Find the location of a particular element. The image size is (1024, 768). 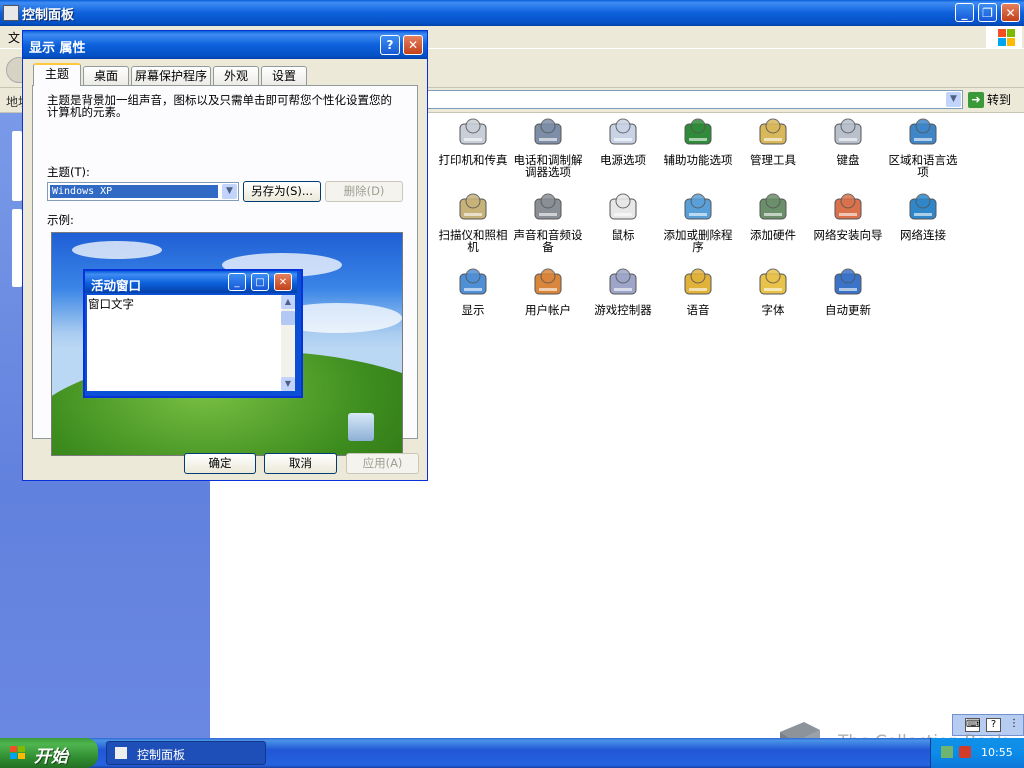

mouse-icon is located at coordinates (623, 208).